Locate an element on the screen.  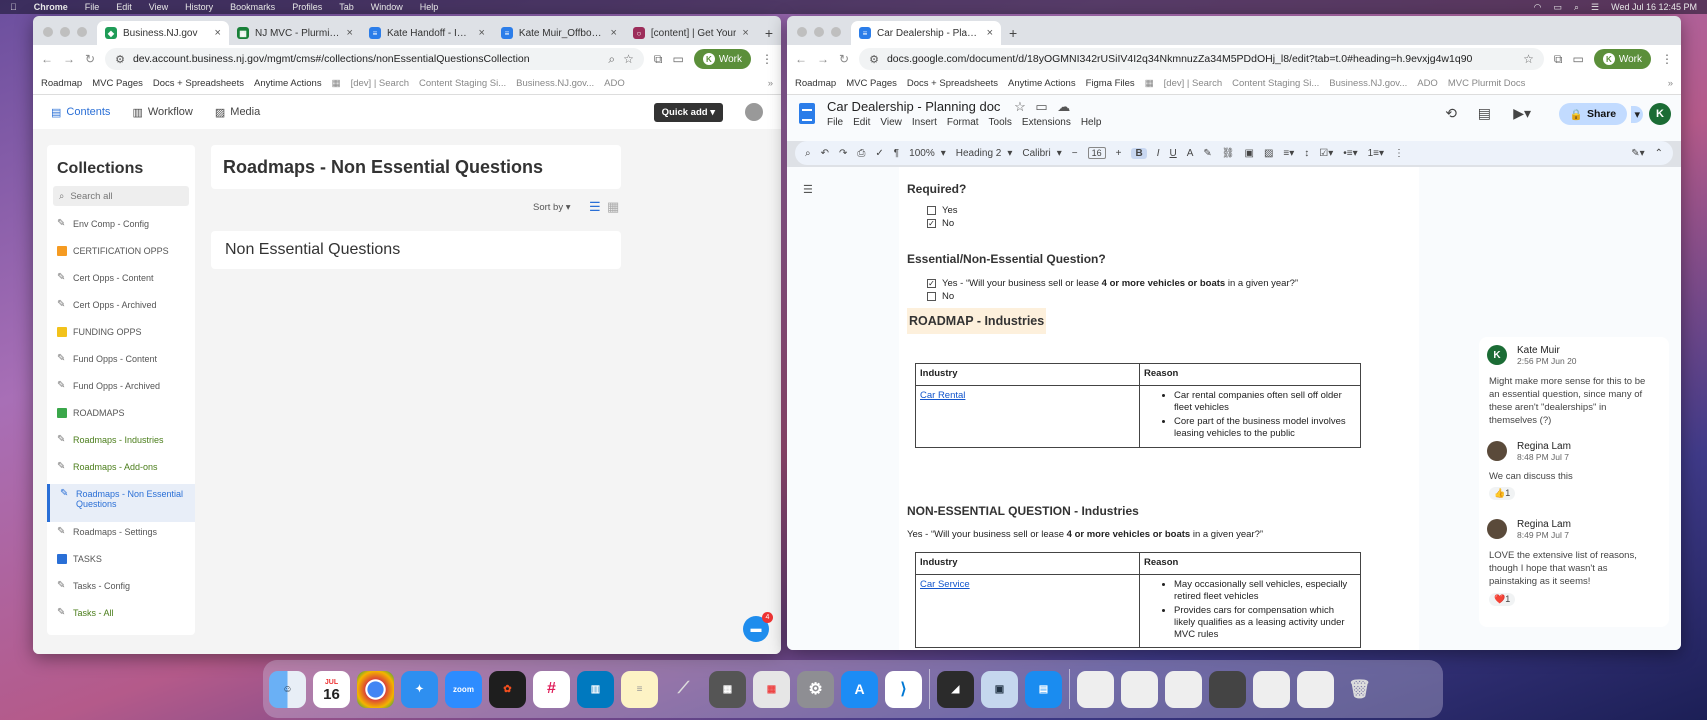
back-icon: ← is located at coordinates (47, 59).